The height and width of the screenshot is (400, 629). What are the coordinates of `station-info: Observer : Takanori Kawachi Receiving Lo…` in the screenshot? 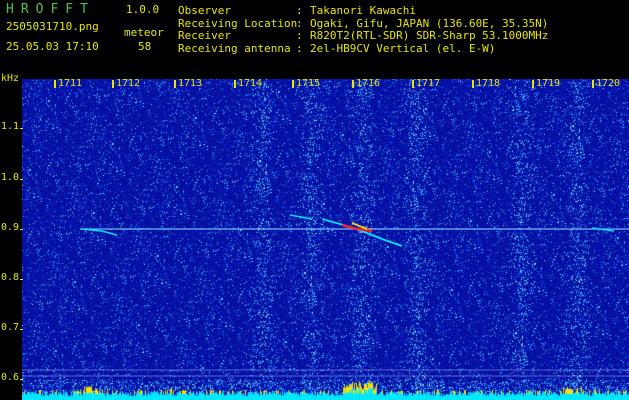 It's located at (363, 30).